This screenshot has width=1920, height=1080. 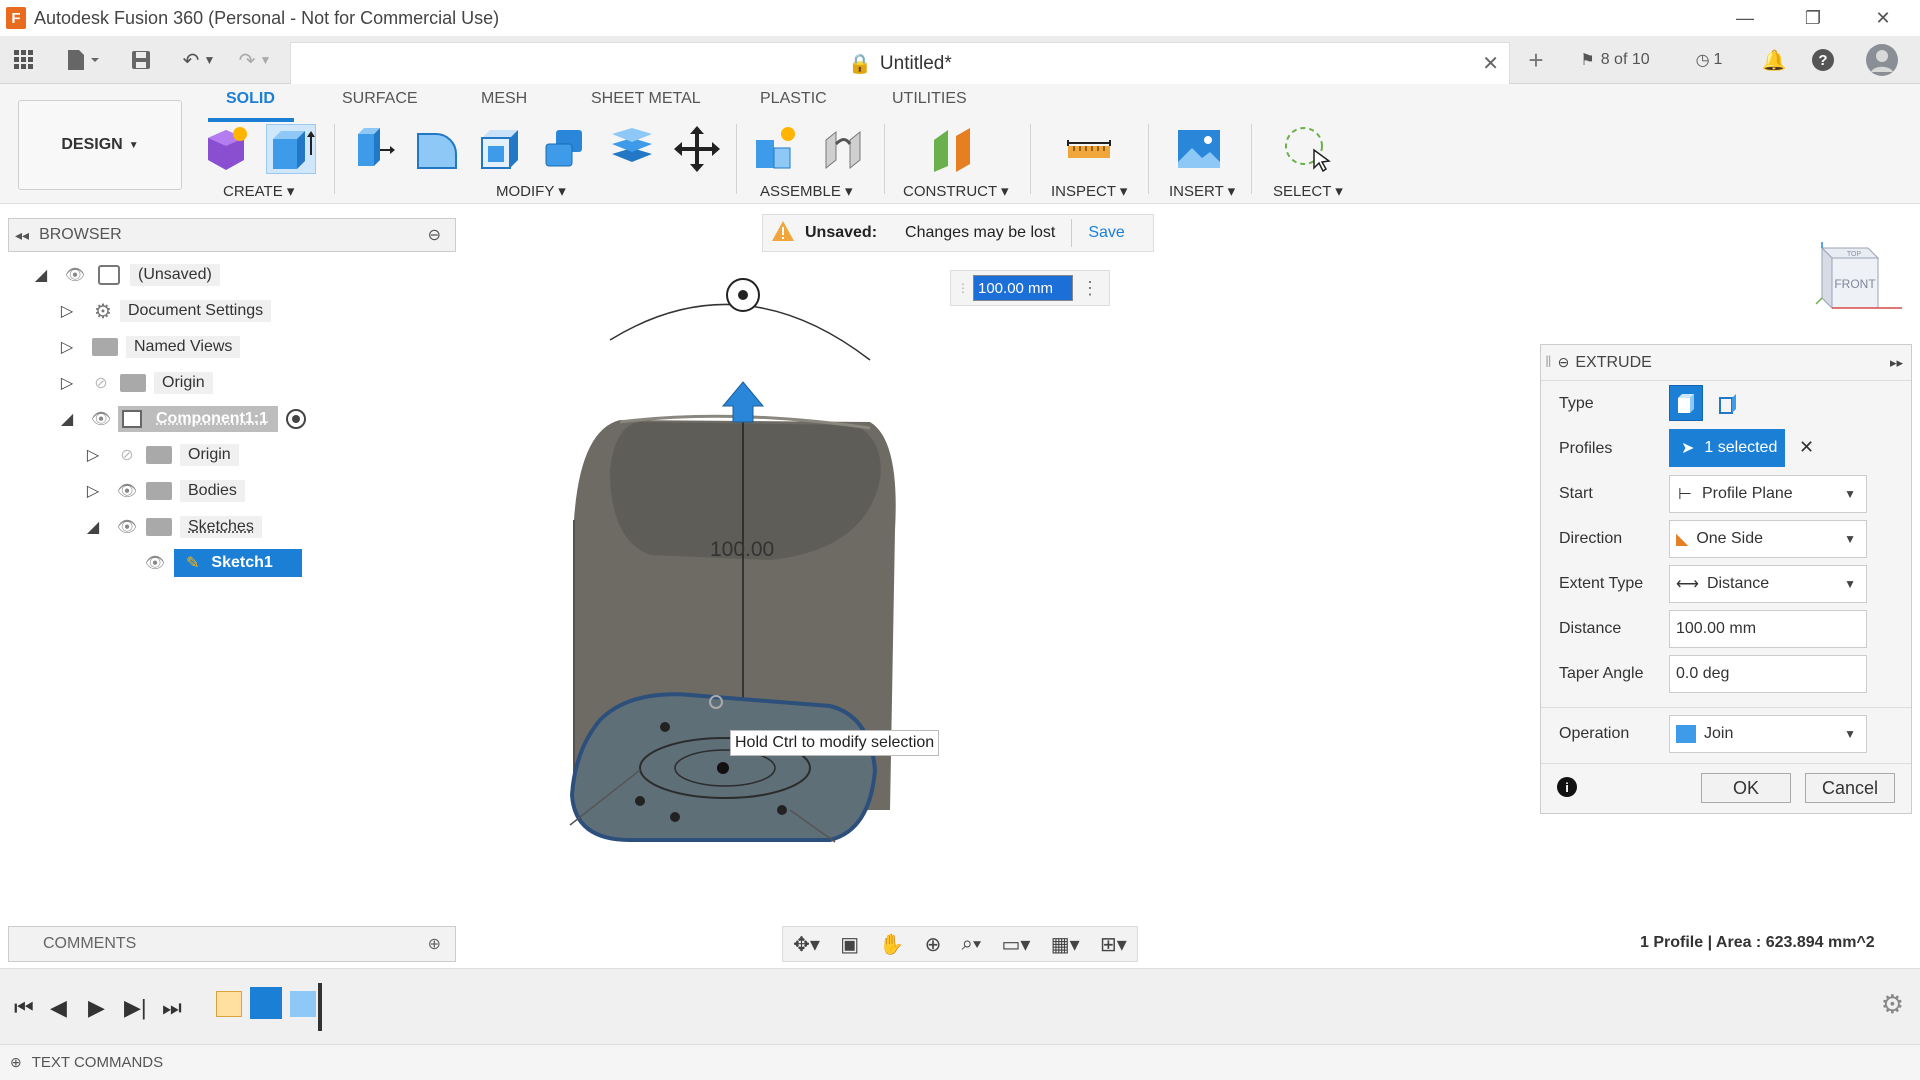 I want to click on tree-item-bodies: ▷ 👁 Bodies, so click(x=163, y=491).